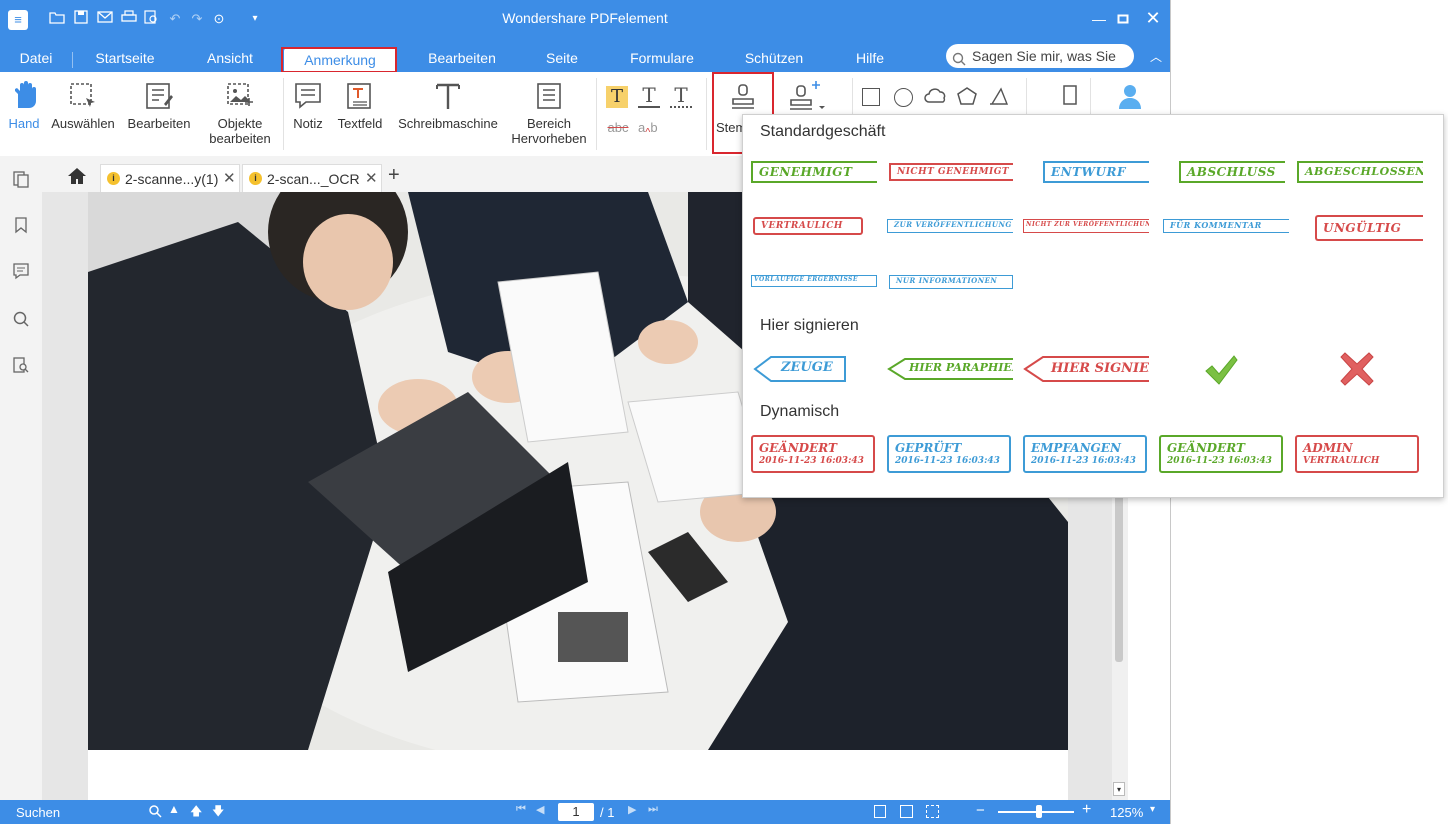  What do you see at coordinates (125, 56) in the screenshot?
I see `tab-startseite: Startseite` at bounding box center [125, 56].